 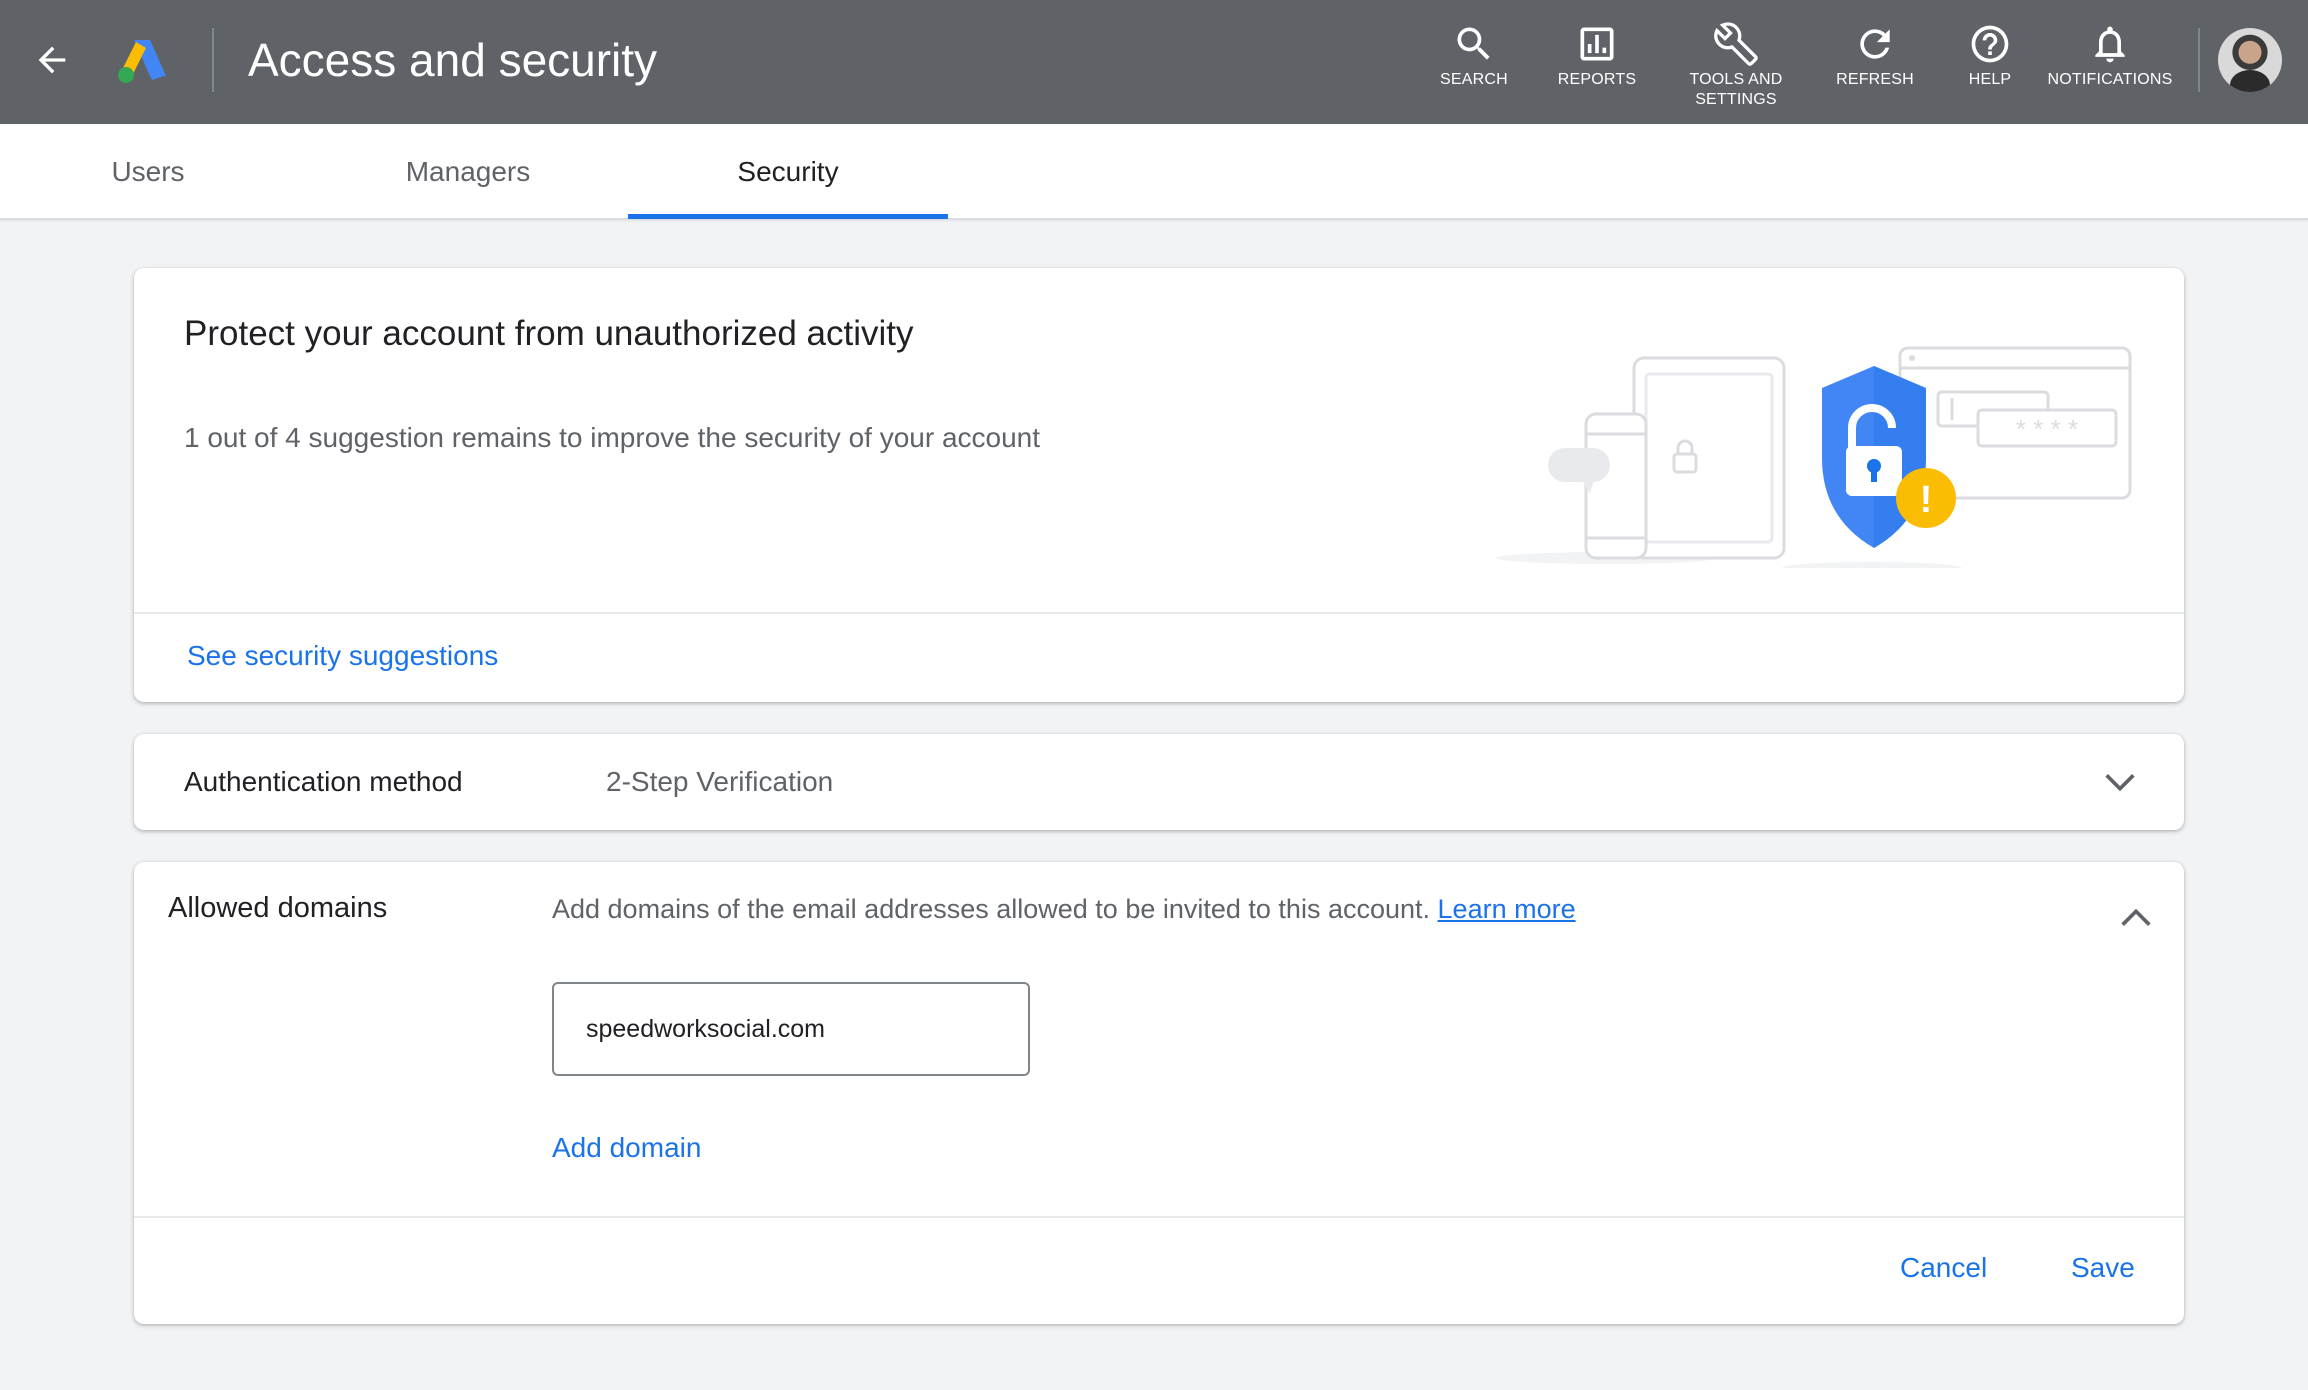 I want to click on bar-chart-icon, so click(x=1597, y=44).